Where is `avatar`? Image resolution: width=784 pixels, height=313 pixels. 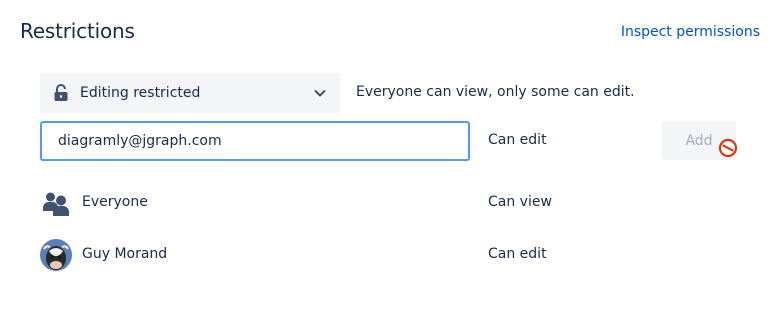
avatar is located at coordinates (56, 255).